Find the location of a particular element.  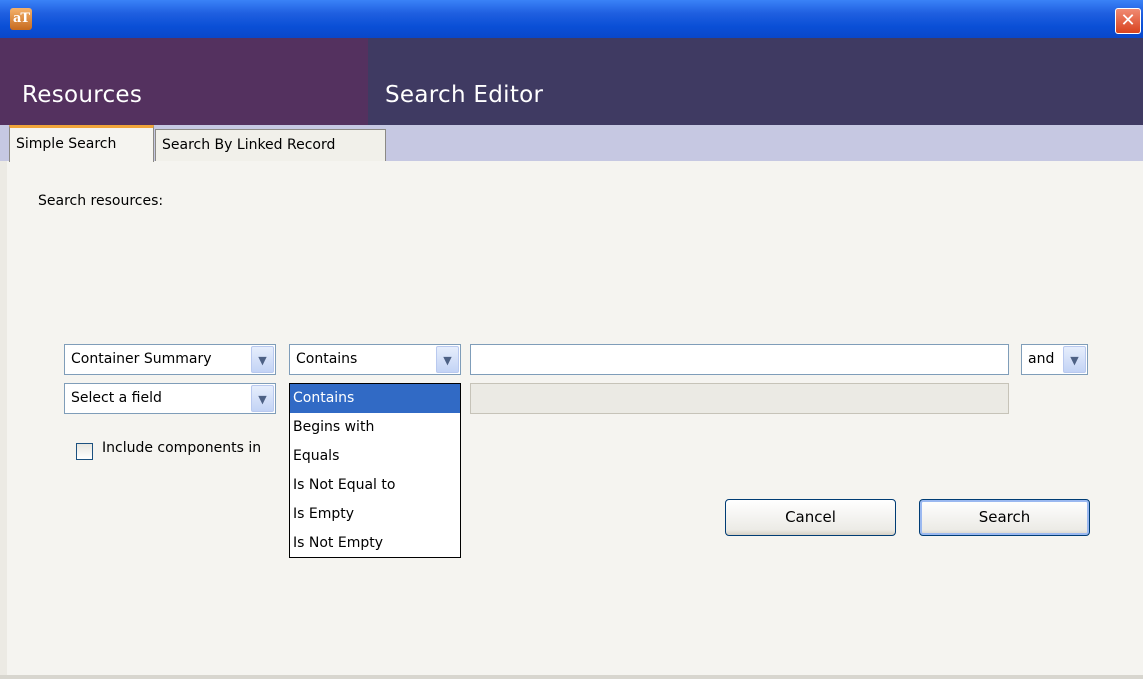

dropdown-option-is-empty: Is Empty is located at coordinates (375, 514).